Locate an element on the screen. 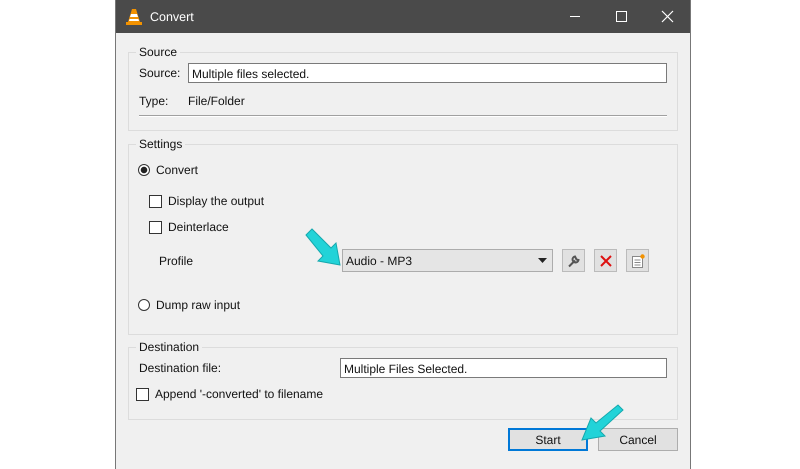 Image resolution: width=800 pixels, height=469 pixels. destination-file-field: Multiple Files Selected. is located at coordinates (503, 368).